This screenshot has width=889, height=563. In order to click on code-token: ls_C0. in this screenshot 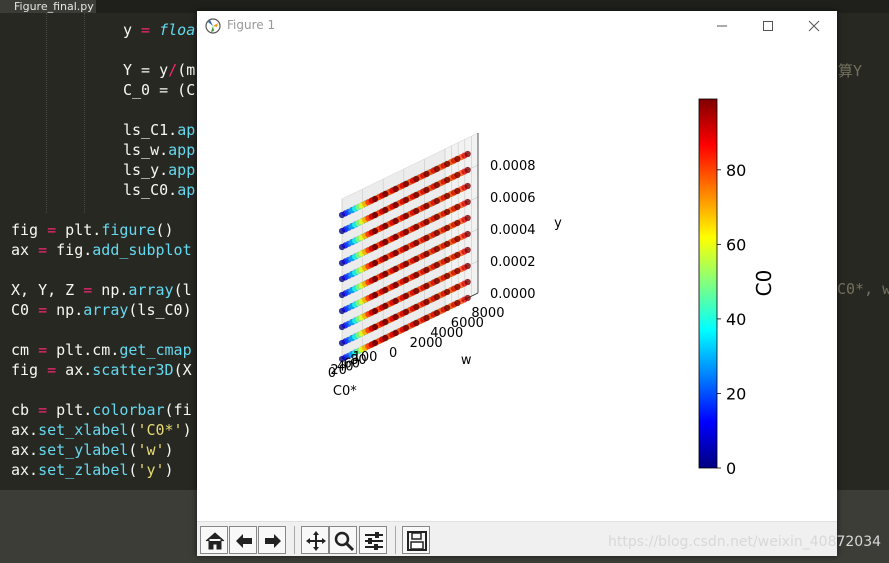, I will do `click(150, 190)`.